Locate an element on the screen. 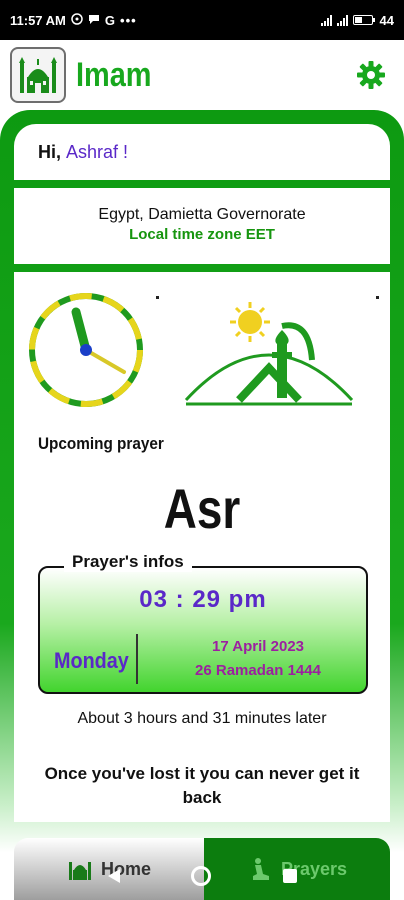  gear-icon is located at coordinates (371, 75).